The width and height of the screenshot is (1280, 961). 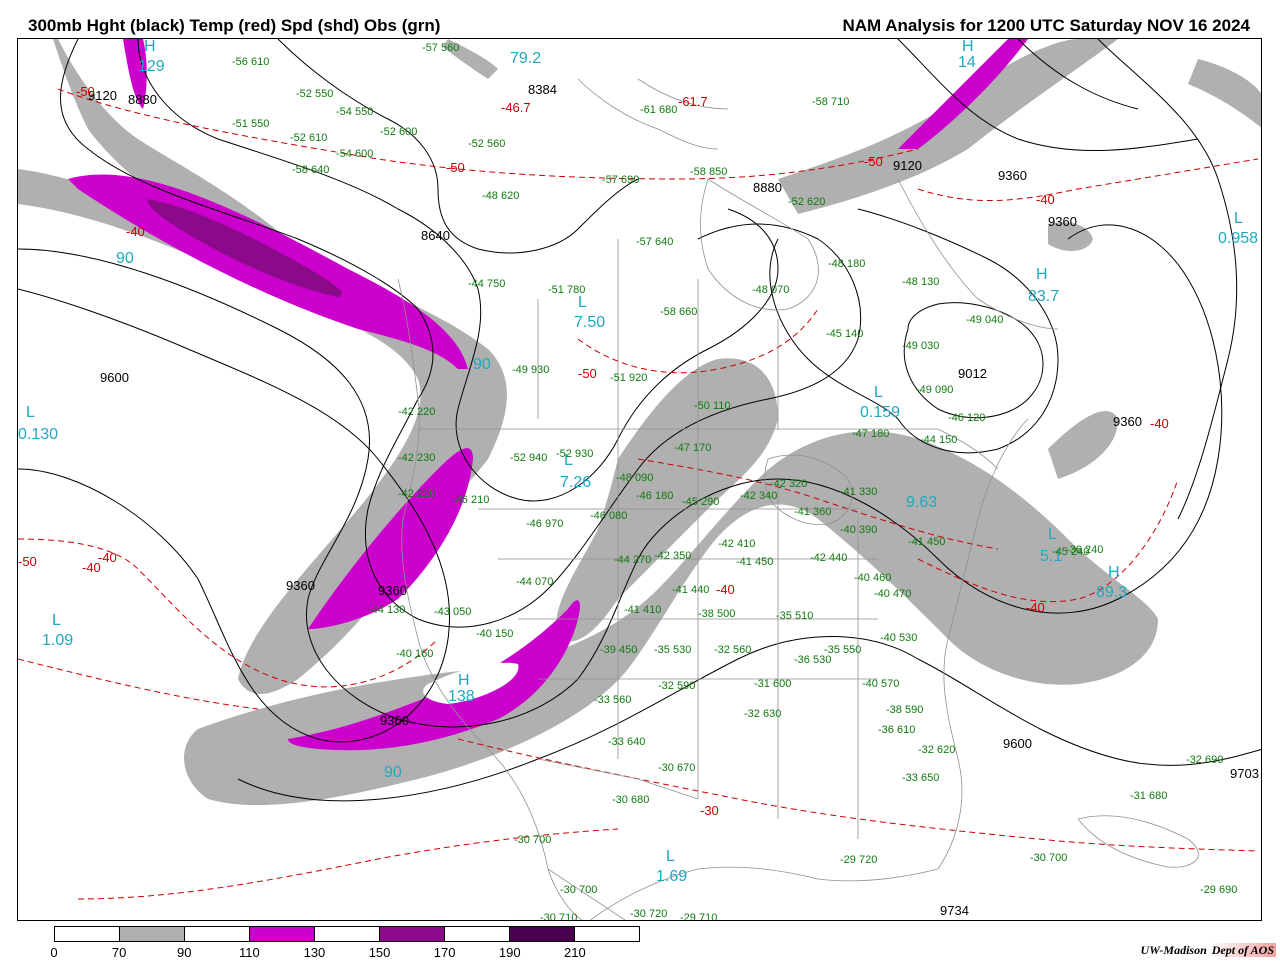 What do you see at coordinates (590, 322) in the screenshot?
I see `speed-value: 7.50` at bounding box center [590, 322].